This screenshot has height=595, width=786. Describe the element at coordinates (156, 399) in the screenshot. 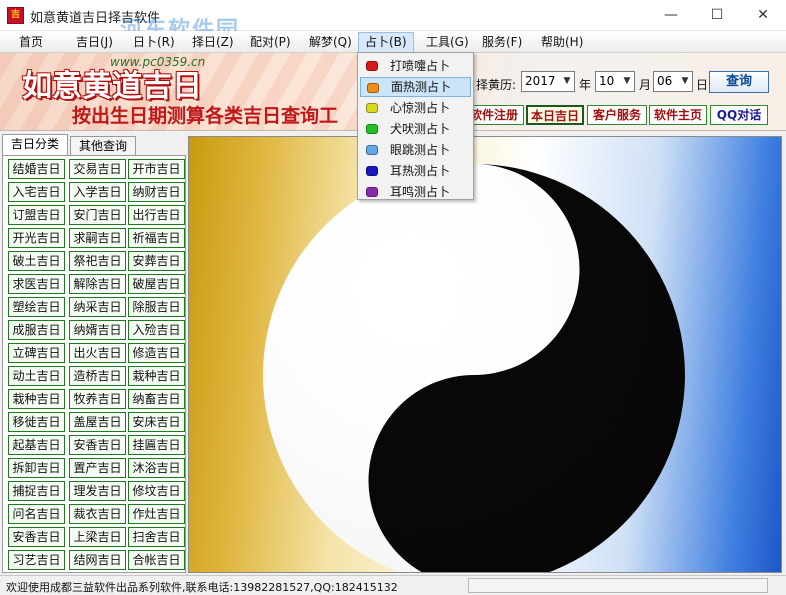

I see `category-button: 纳畜吉日` at that location.